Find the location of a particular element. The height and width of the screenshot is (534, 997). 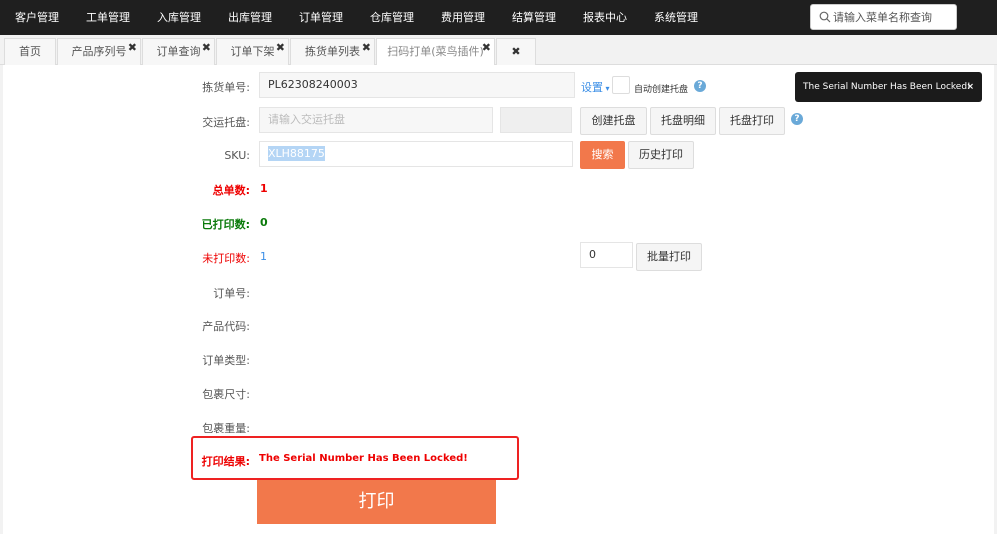

pallet-print-button: 托盘打印 is located at coordinates (752, 121).